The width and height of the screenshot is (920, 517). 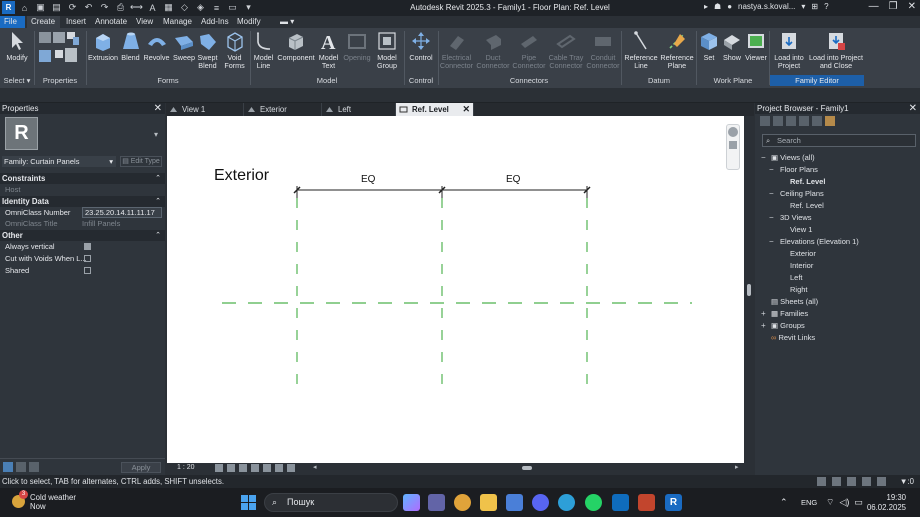 I want to click on wifi-icon: ⌔, so click(x=830, y=502).